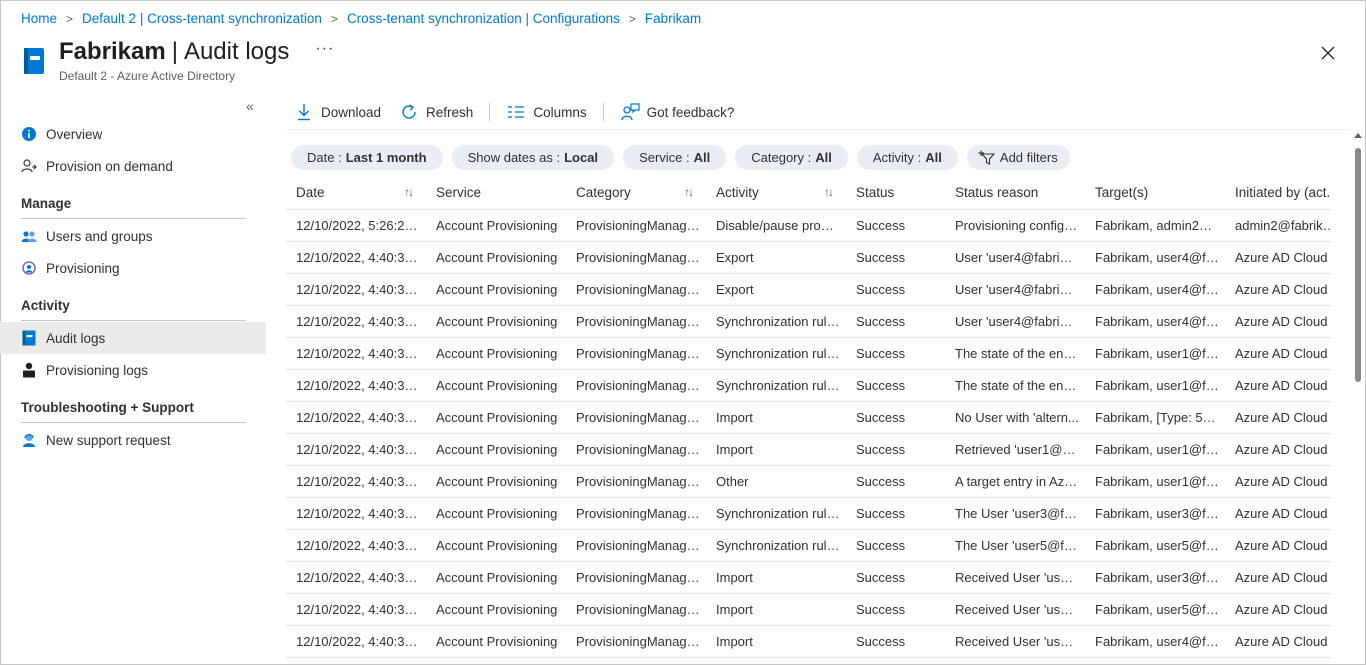  I want to click on column-header-status: Status, so click(895, 193).